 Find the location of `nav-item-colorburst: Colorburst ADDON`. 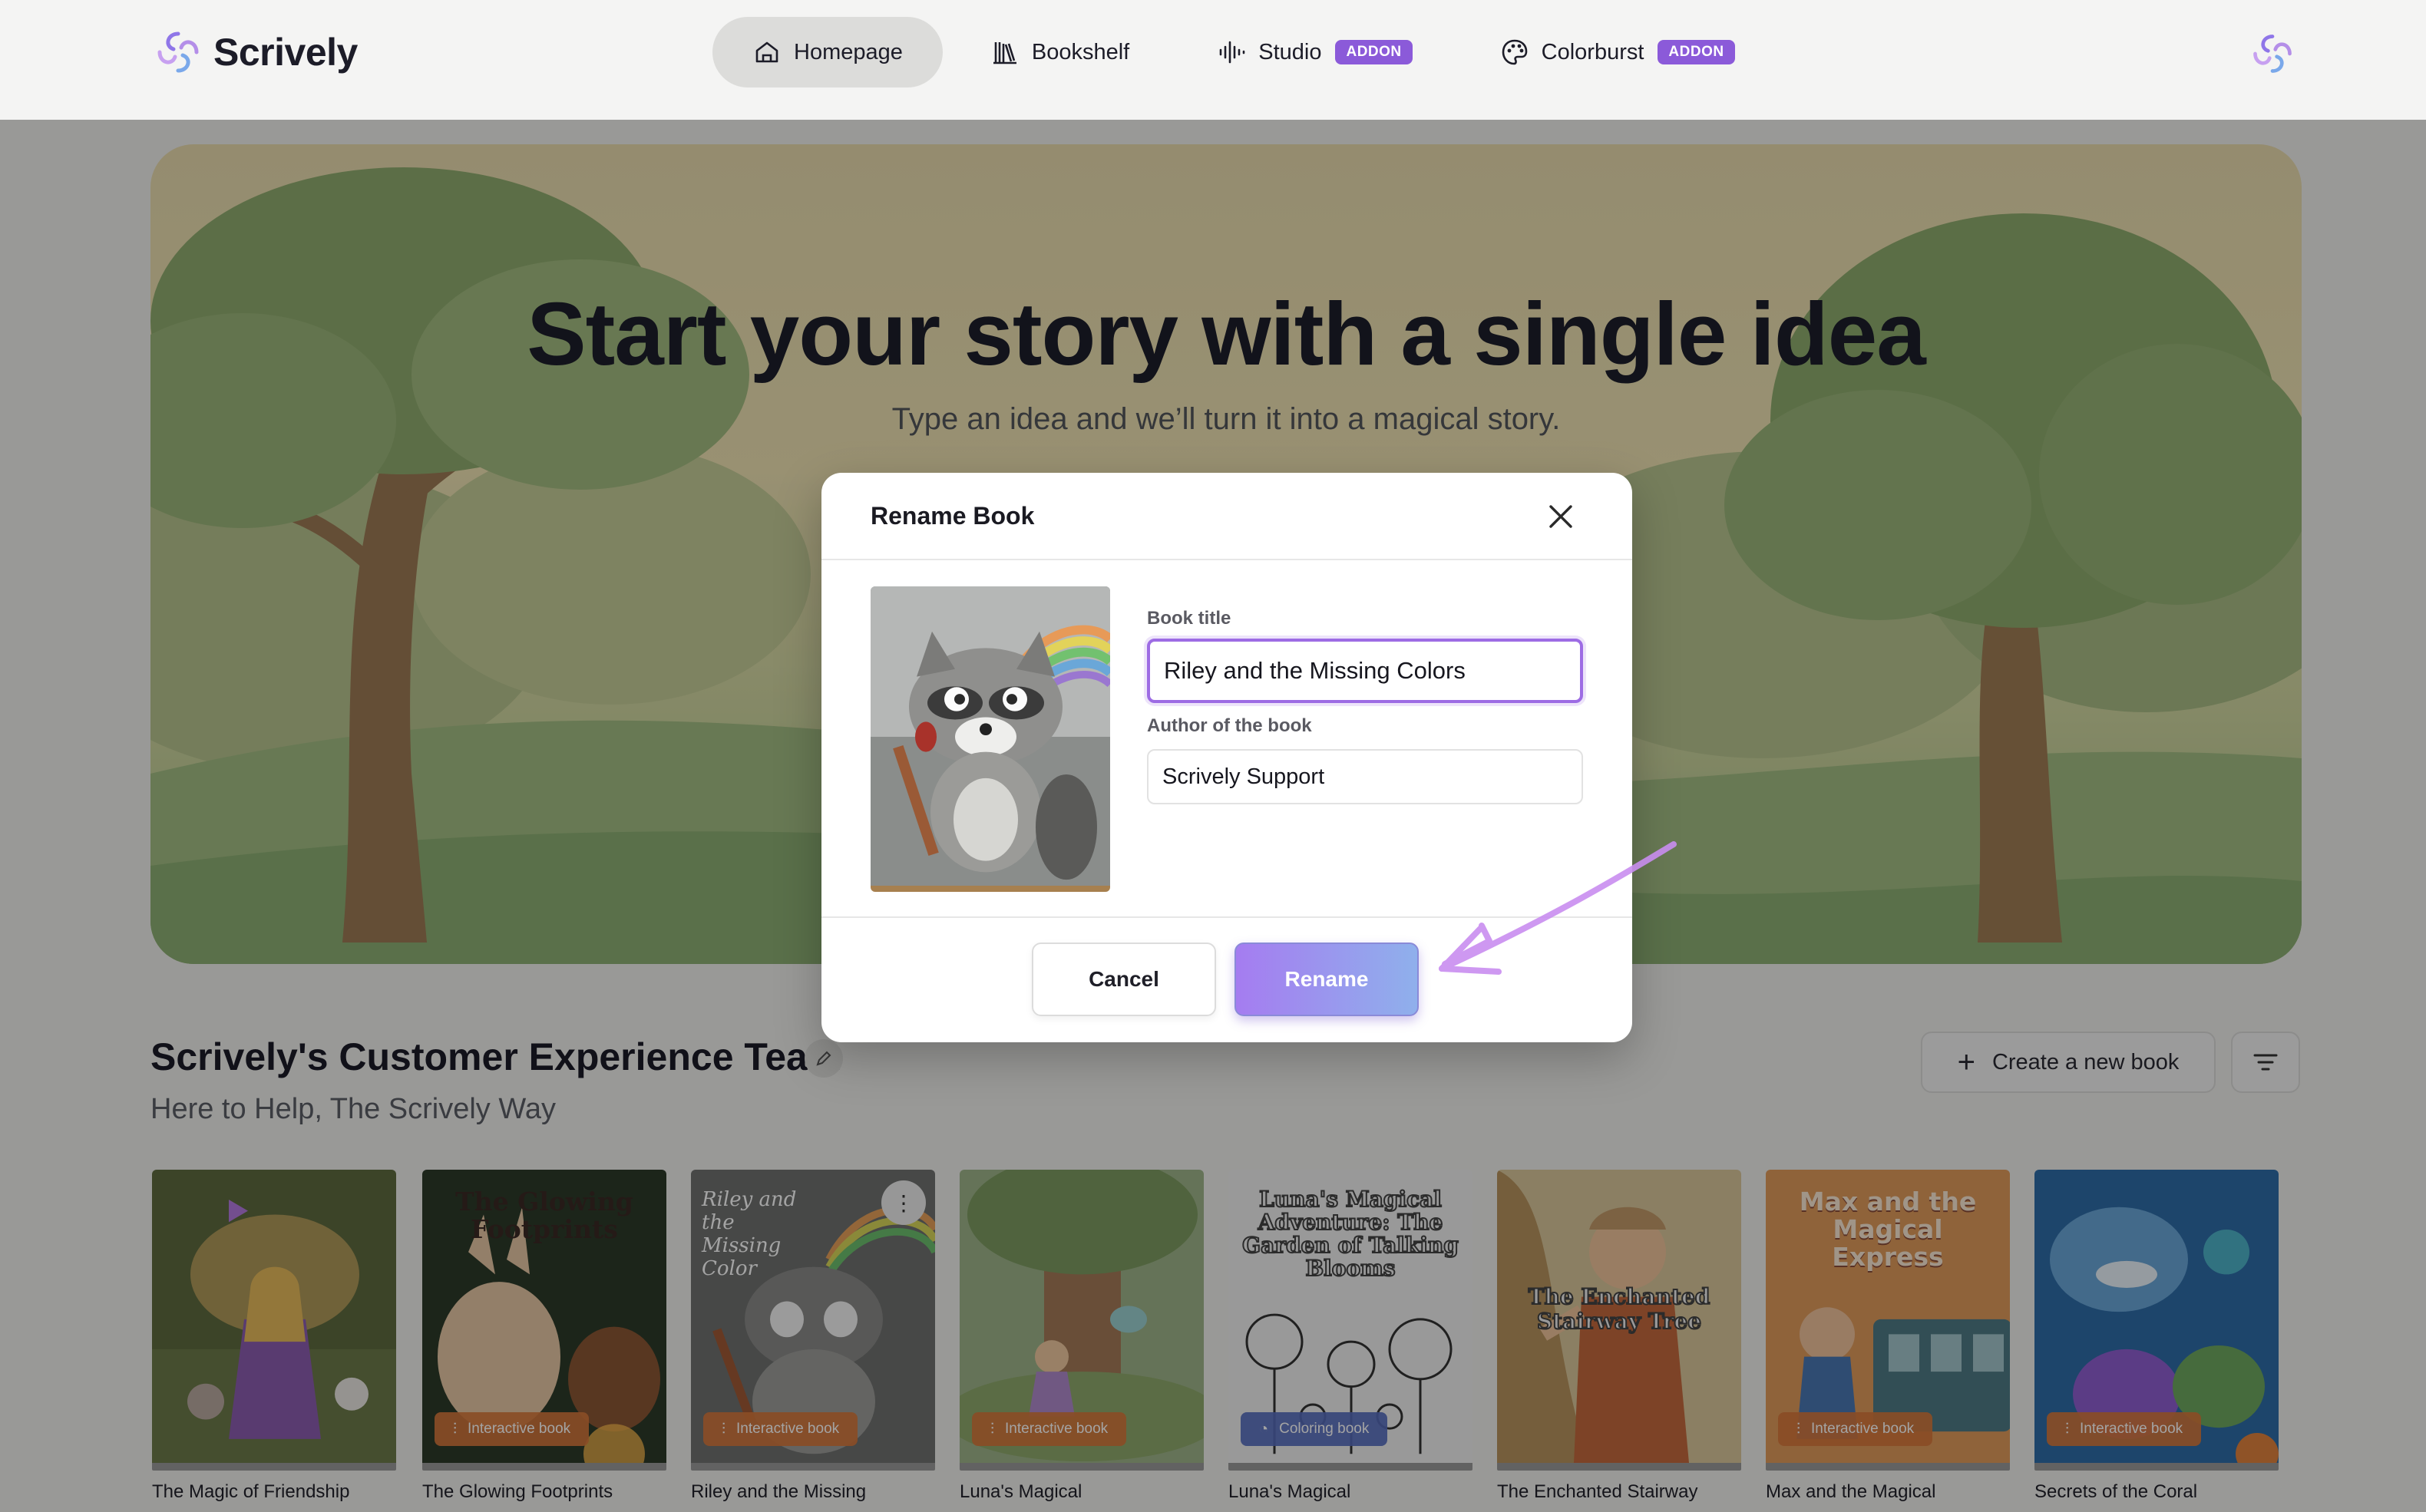

nav-item-colorburst: Colorburst ADDON is located at coordinates (1617, 52).